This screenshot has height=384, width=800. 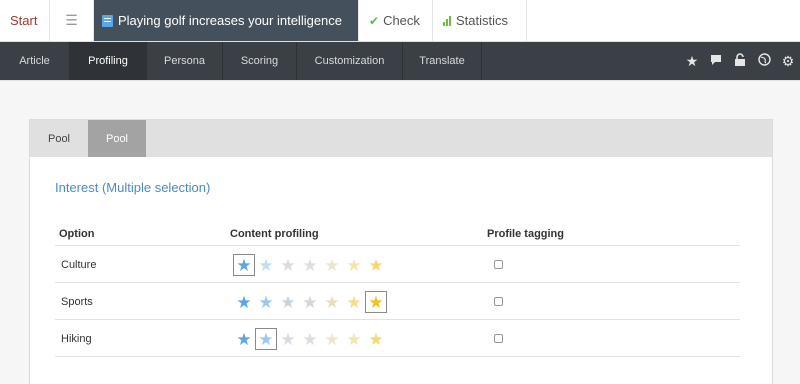 I want to click on nav-item-label: Article, so click(x=34, y=61).